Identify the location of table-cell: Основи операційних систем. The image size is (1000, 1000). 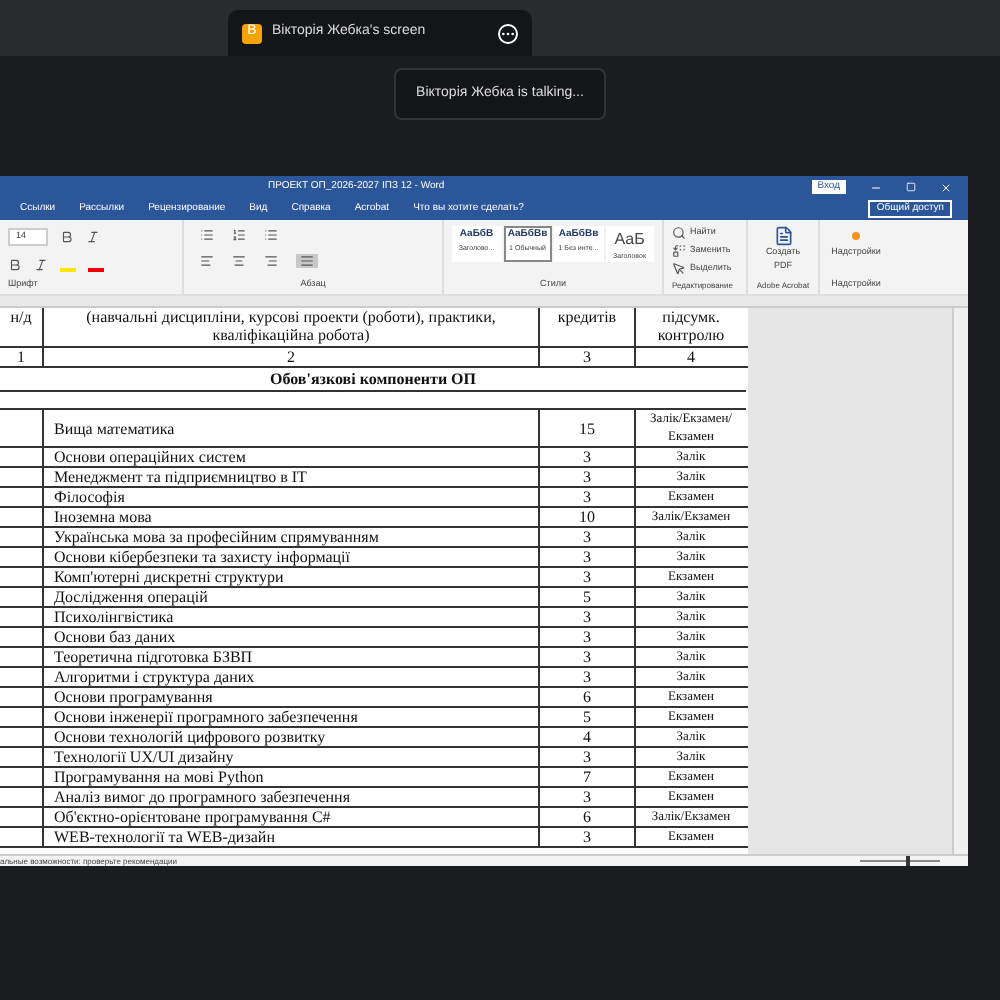
(292, 457).